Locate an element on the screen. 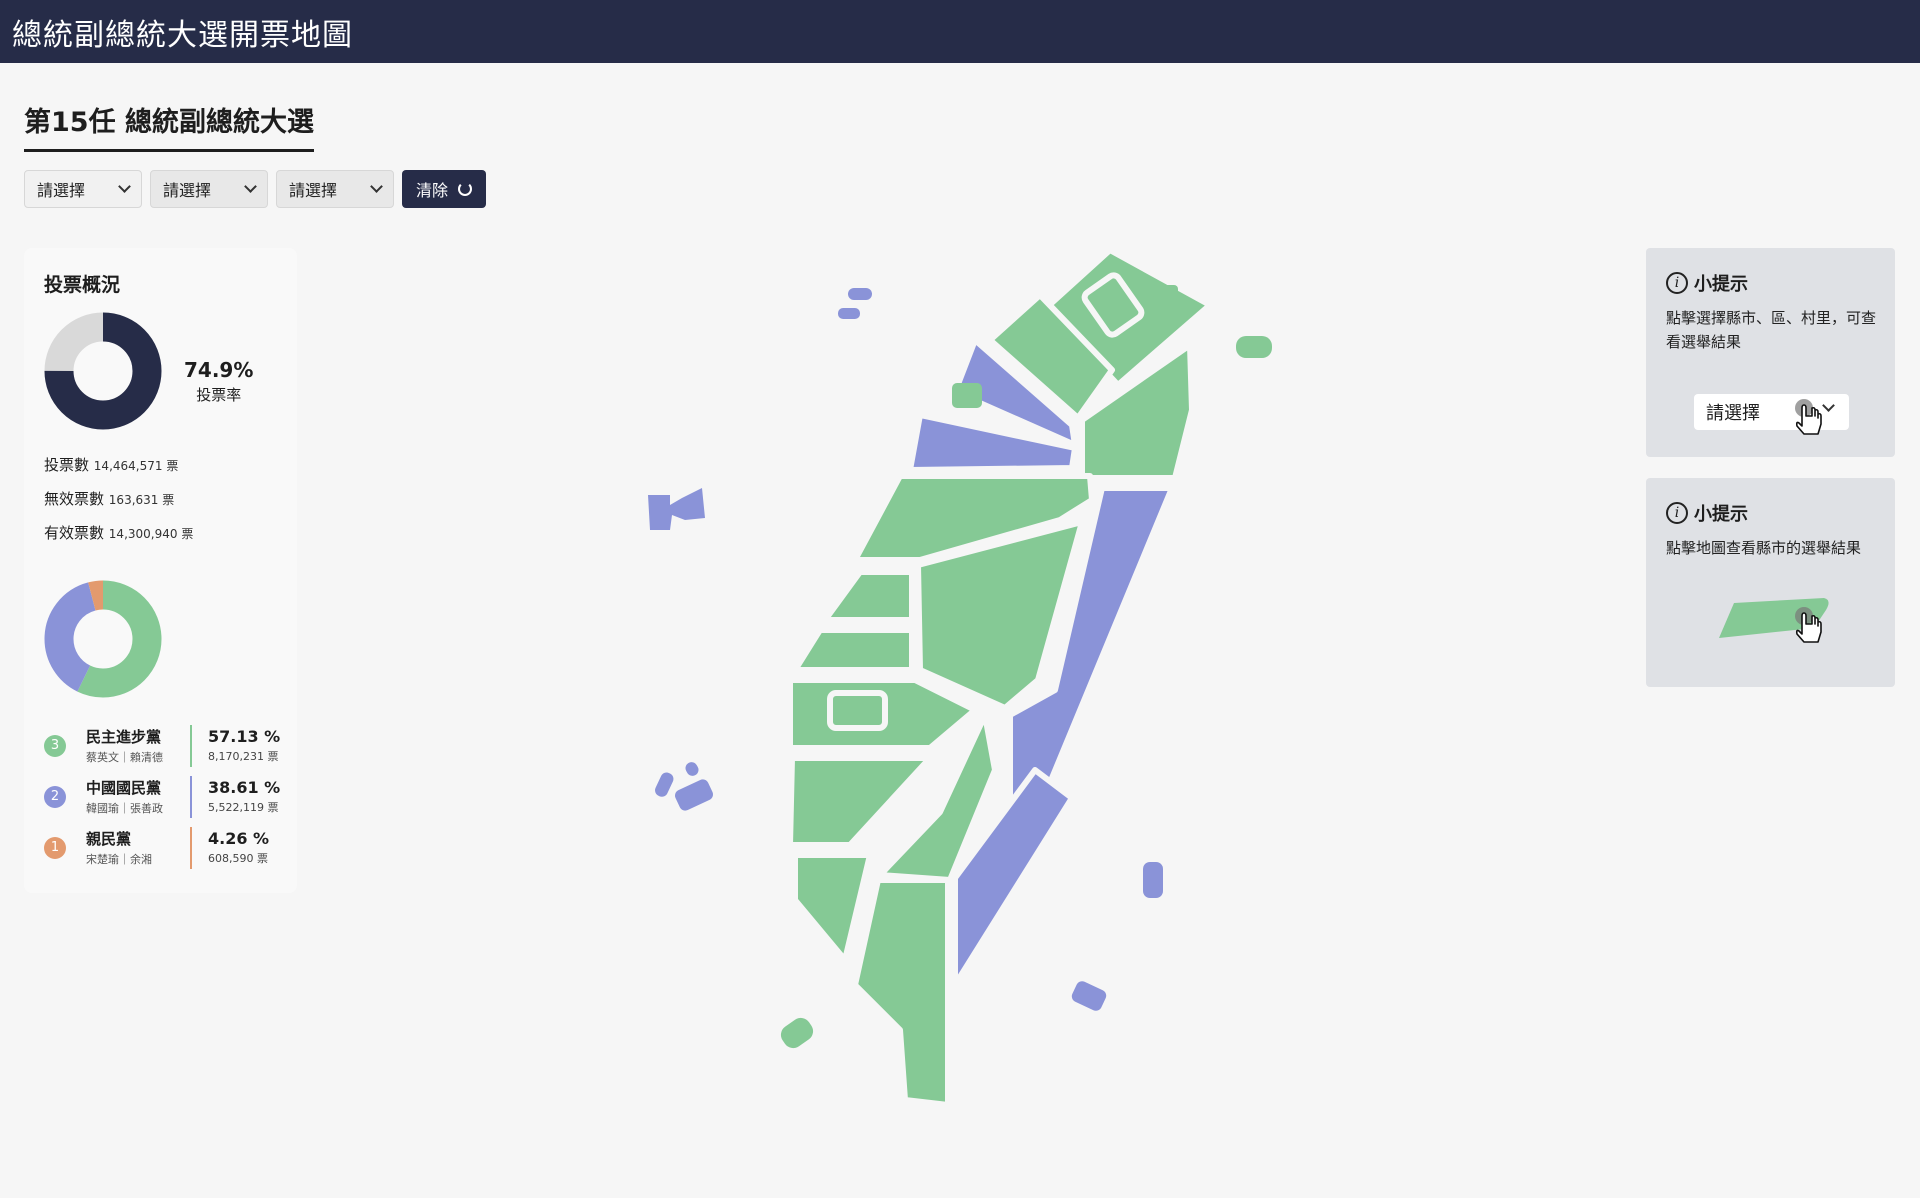 Image resolution: width=1920 pixels, height=1198 pixels. candidate-number-badge: 3 is located at coordinates (55, 745).